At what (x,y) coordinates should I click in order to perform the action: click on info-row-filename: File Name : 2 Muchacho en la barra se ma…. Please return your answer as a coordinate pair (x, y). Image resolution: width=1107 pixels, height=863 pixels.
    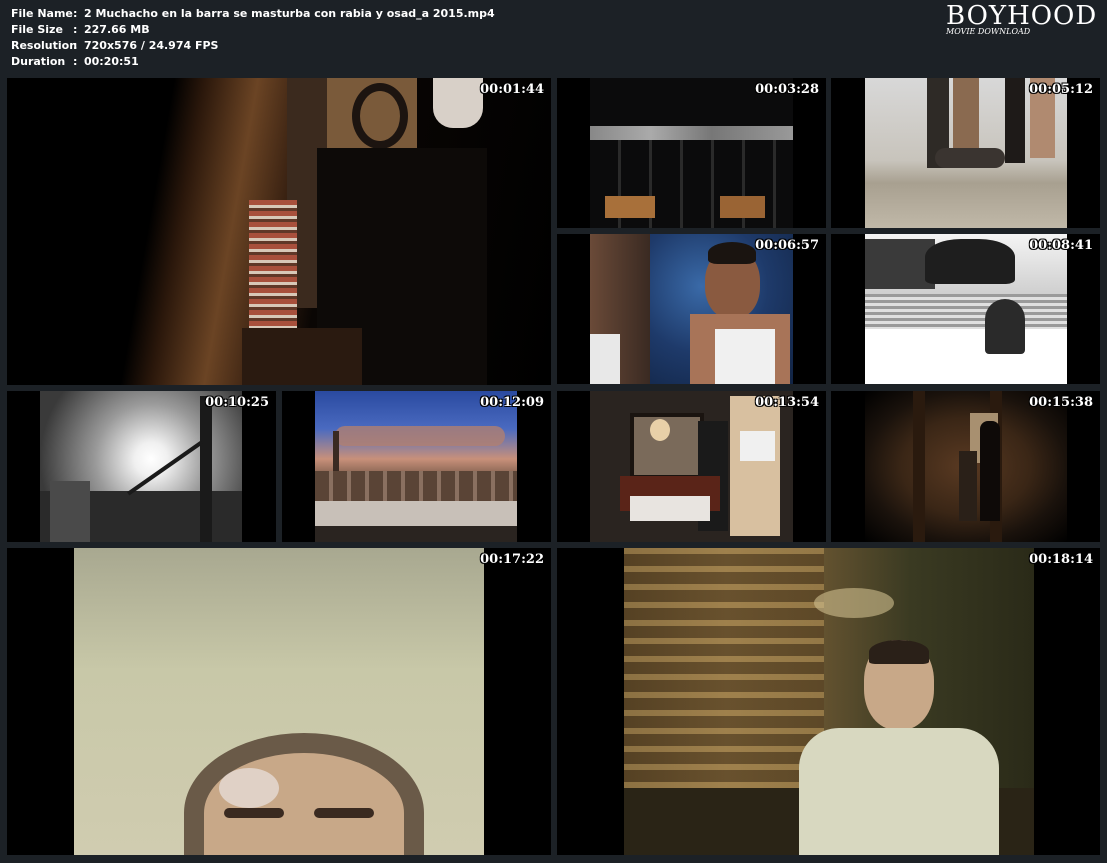
    Looking at the image, I should click on (253, 14).